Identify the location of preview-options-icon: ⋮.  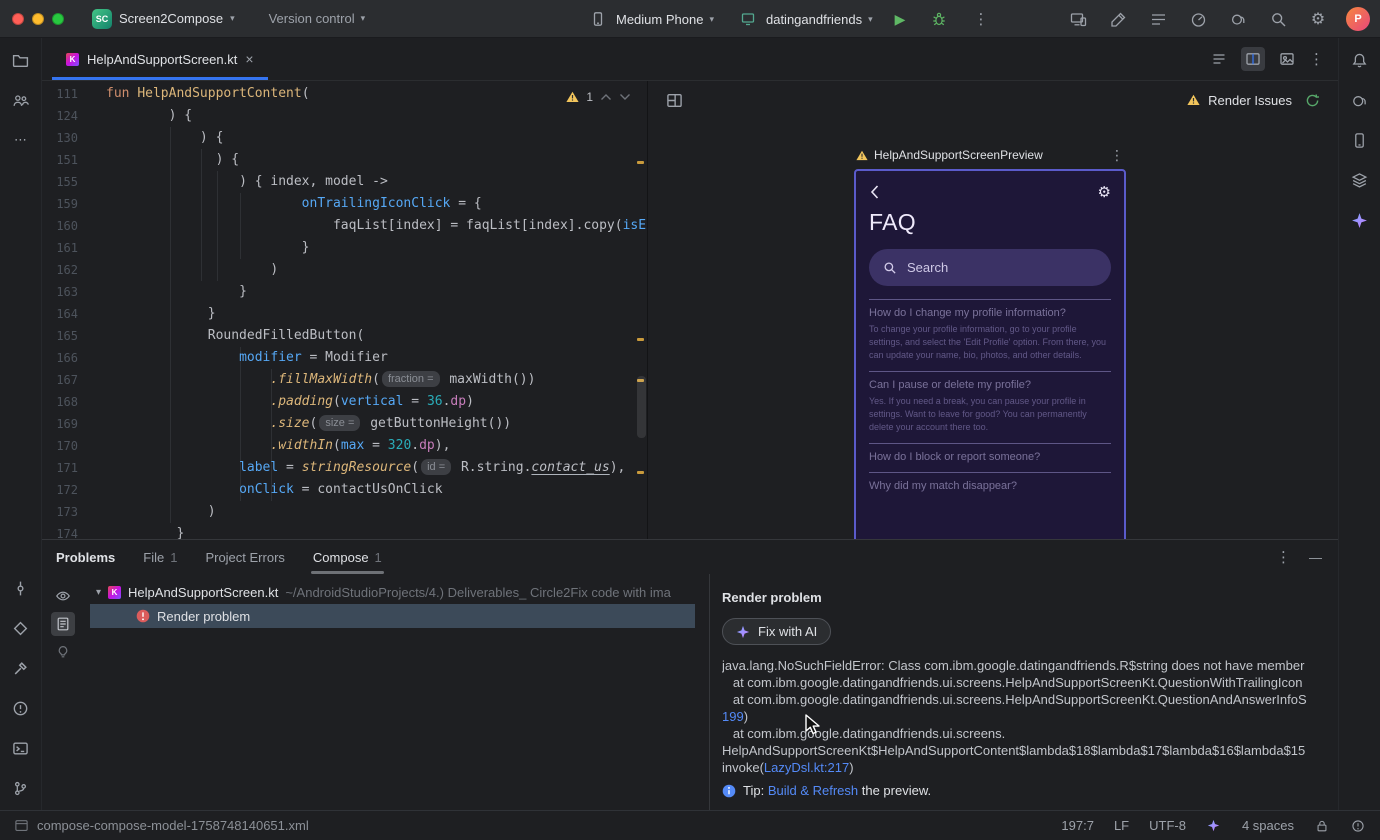
(1117, 155).